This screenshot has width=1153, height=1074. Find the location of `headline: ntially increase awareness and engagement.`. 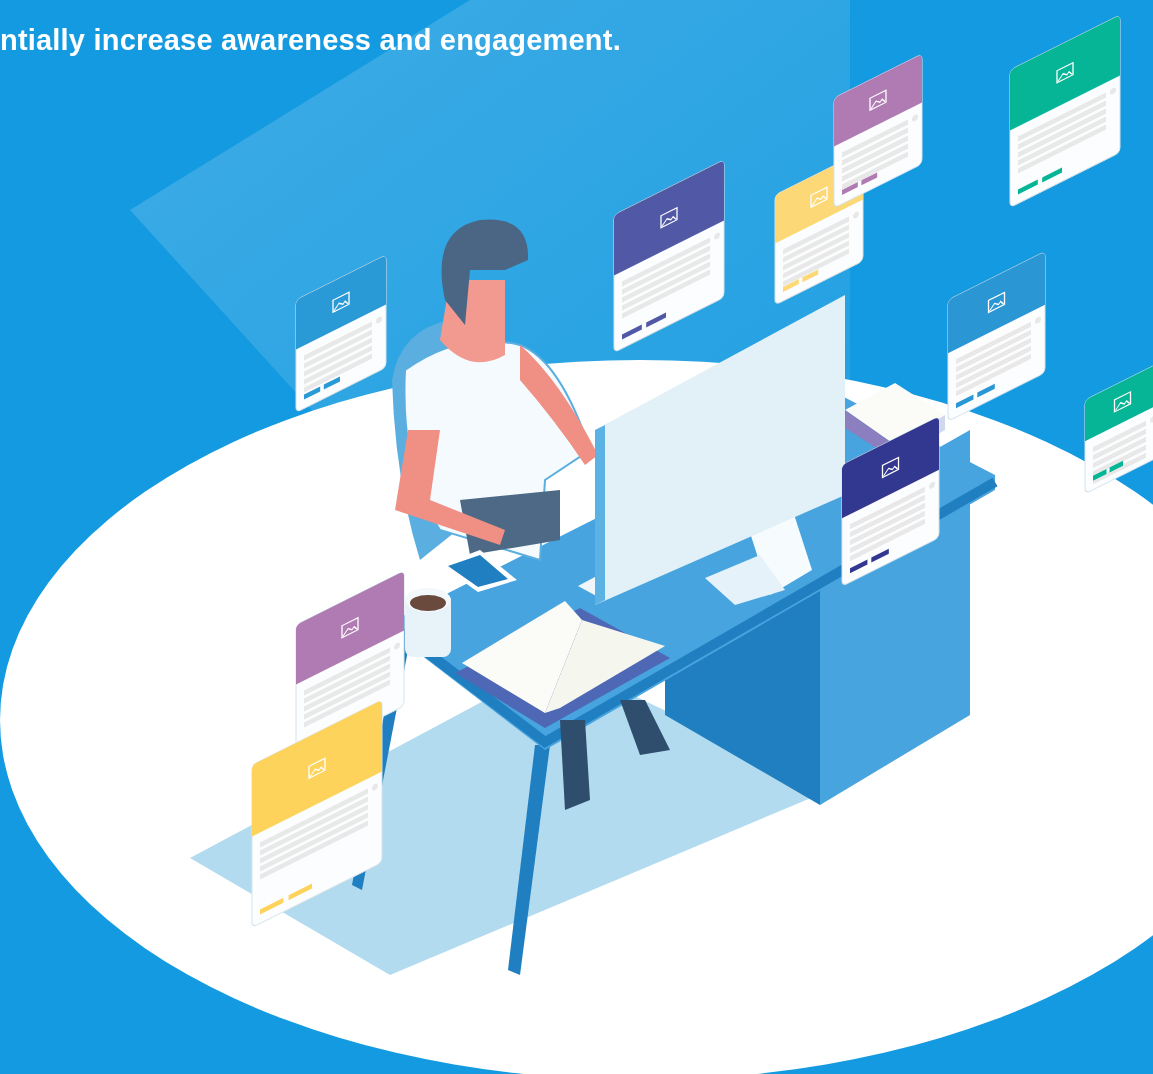

headline: ntially increase awareness and engagement. is located at coordinates (311, 40).